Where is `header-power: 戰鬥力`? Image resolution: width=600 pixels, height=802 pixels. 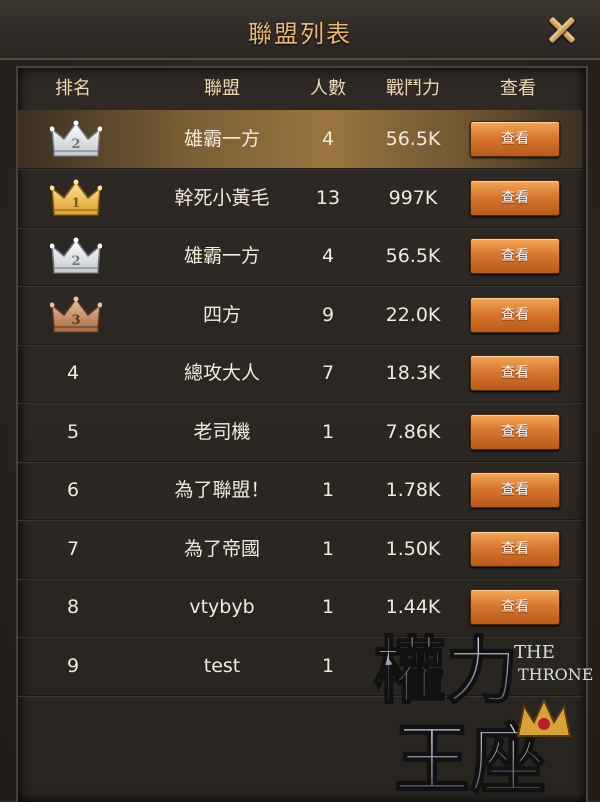
header-power: 戰鬥力 is located at coordinates (413, 88).